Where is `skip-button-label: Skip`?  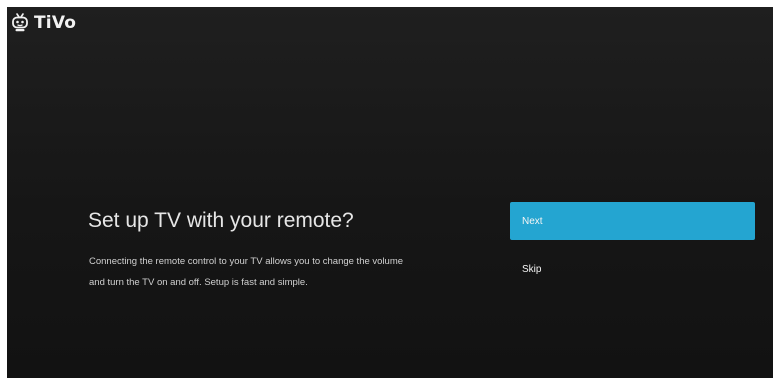
skip-button-label: Skip is located at coordinates (532, 269).